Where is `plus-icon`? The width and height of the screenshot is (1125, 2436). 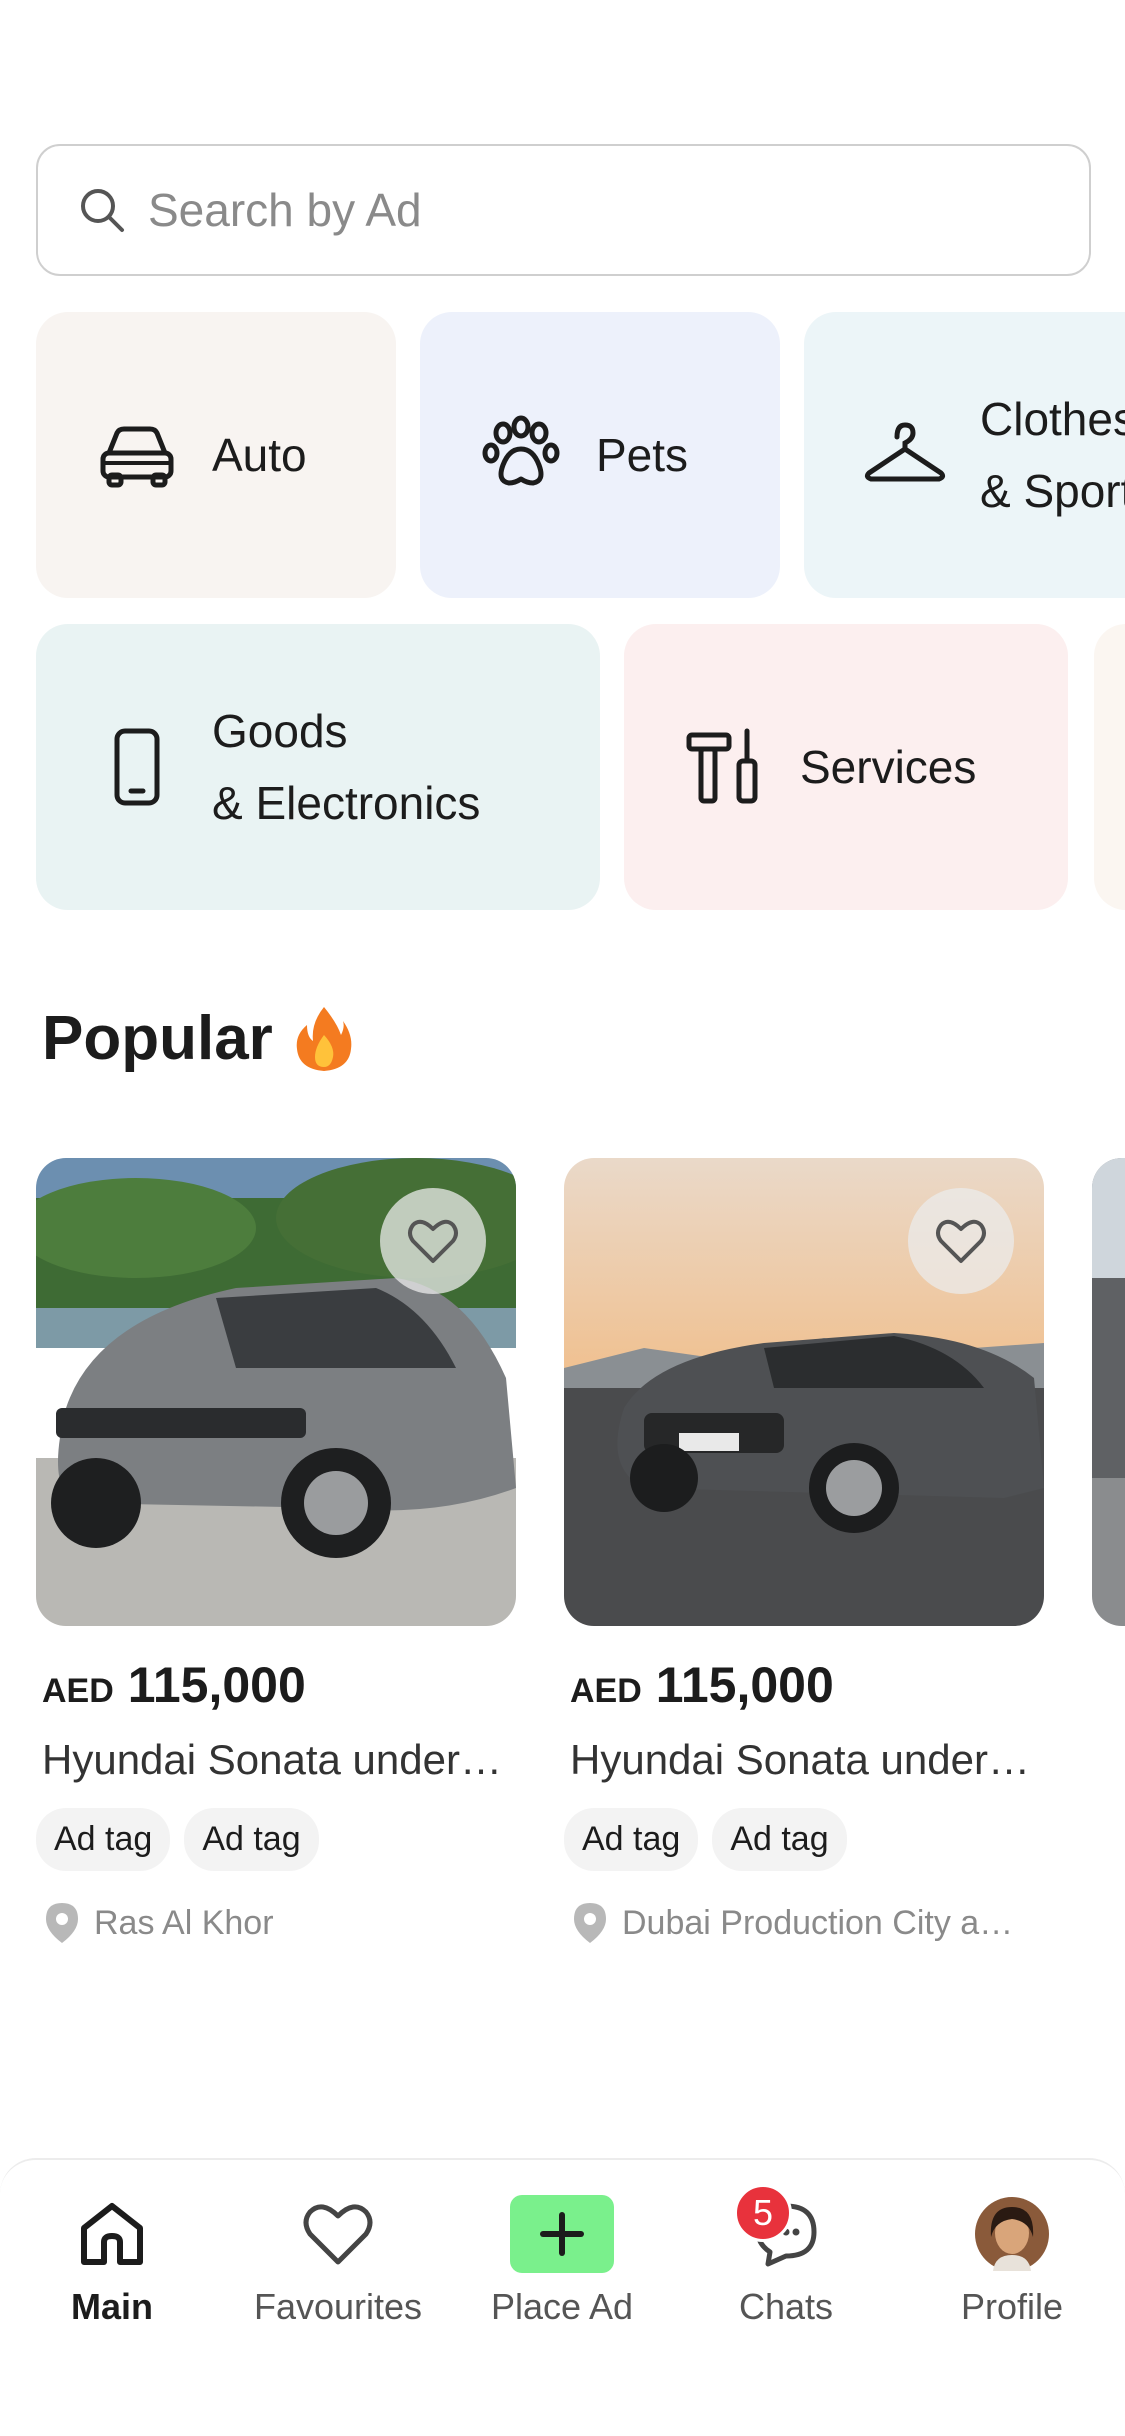 plus-icon is located at coordinates (562, 2234).